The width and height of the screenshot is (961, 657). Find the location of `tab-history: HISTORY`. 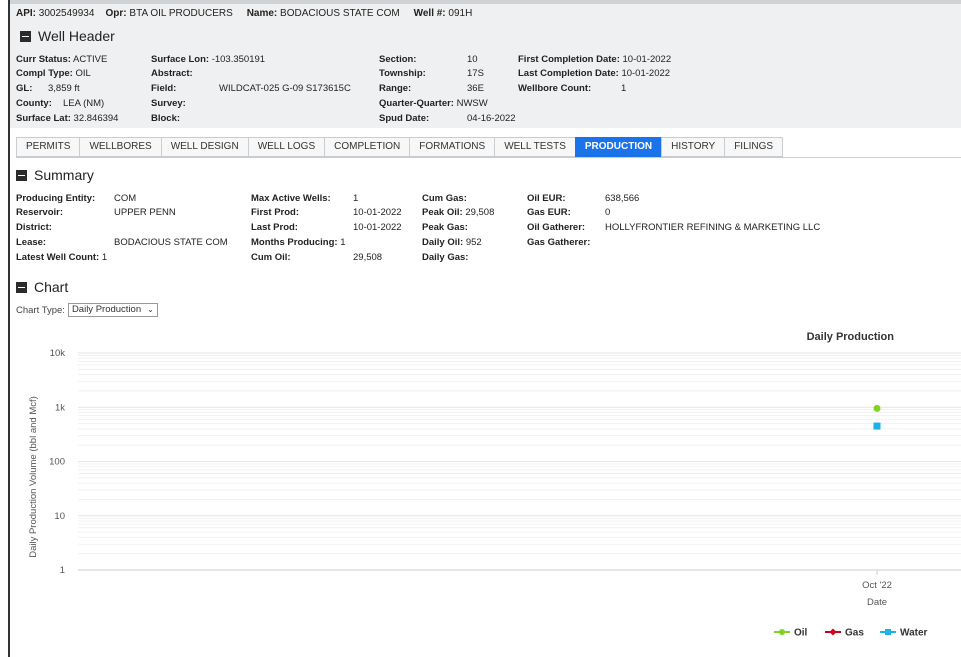

tab-history: HISTORY is located at coordinates (693, 147).